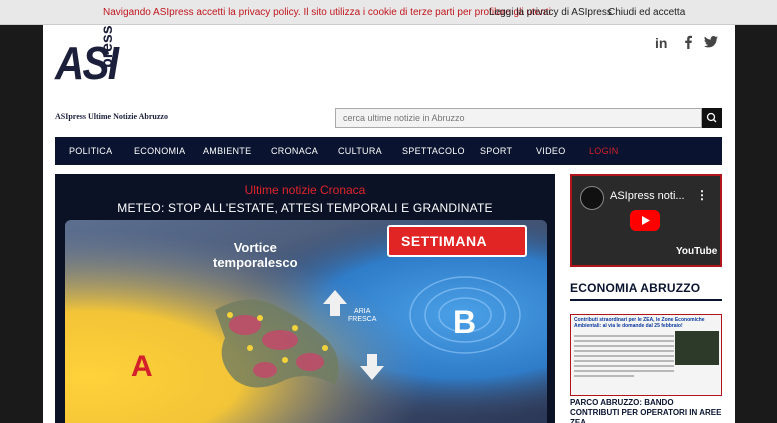 The image size is (777, 423). I want to click on fresh-air-label: ARIA FRESCA, so click(362, 316).